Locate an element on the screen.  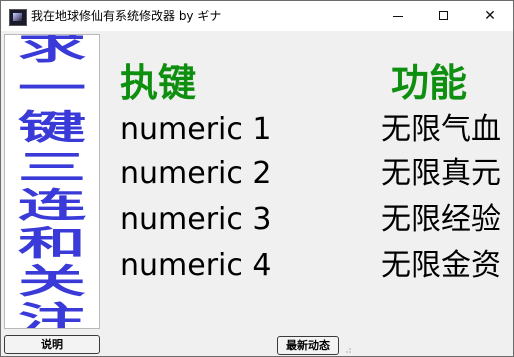
function-cell: 无限经验 is located at coordinates (441, 219).